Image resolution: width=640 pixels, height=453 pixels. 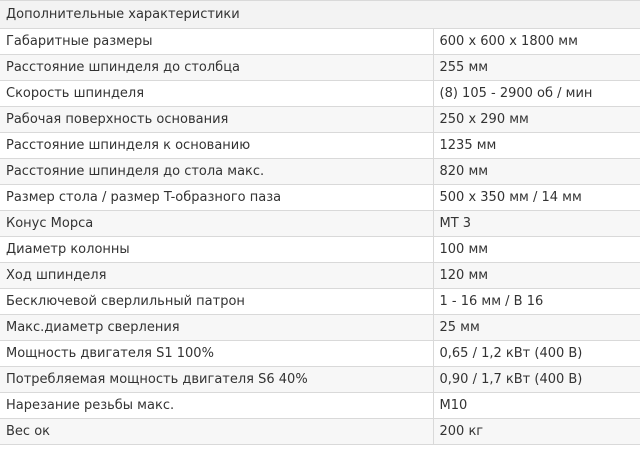 I want to click on row-value: 120 мм, so click(x=536, y=275).